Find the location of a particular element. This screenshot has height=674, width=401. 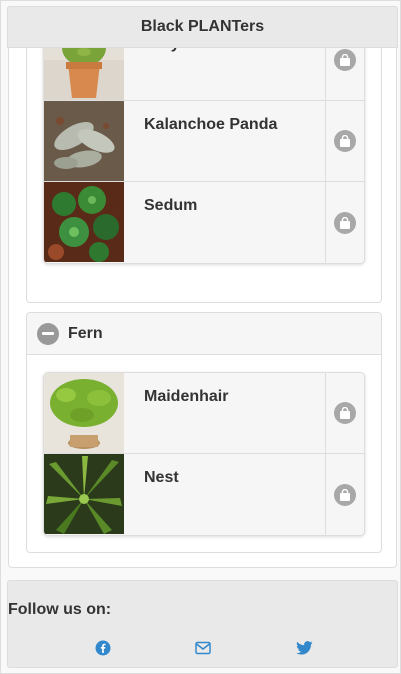

plant-name: Maidenhair is located at coordinates (225, 413).